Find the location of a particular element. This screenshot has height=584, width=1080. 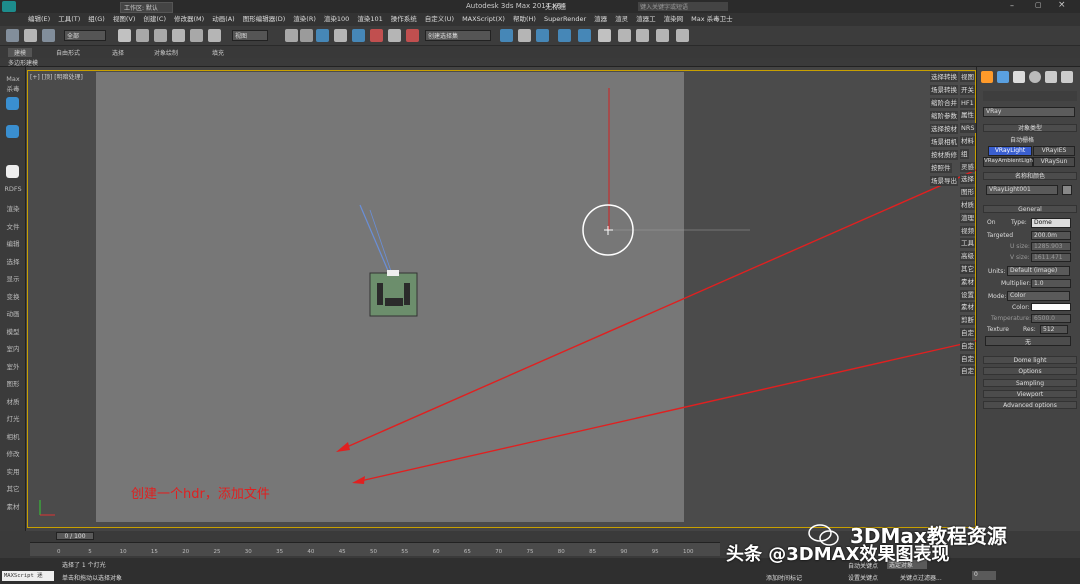

temperature-field: 6500.0 is located at coordinates (1051, 318).